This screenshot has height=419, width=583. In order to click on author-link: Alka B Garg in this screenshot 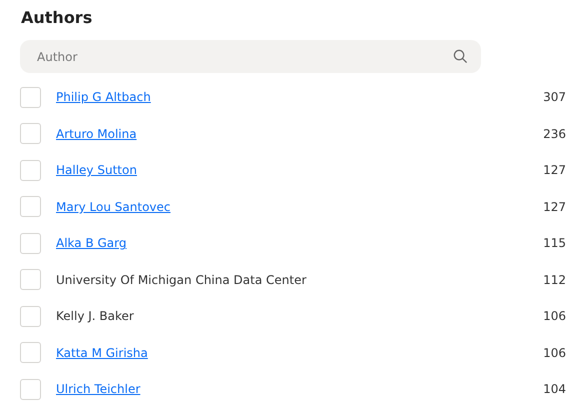, I will do `click(91, 243)`.